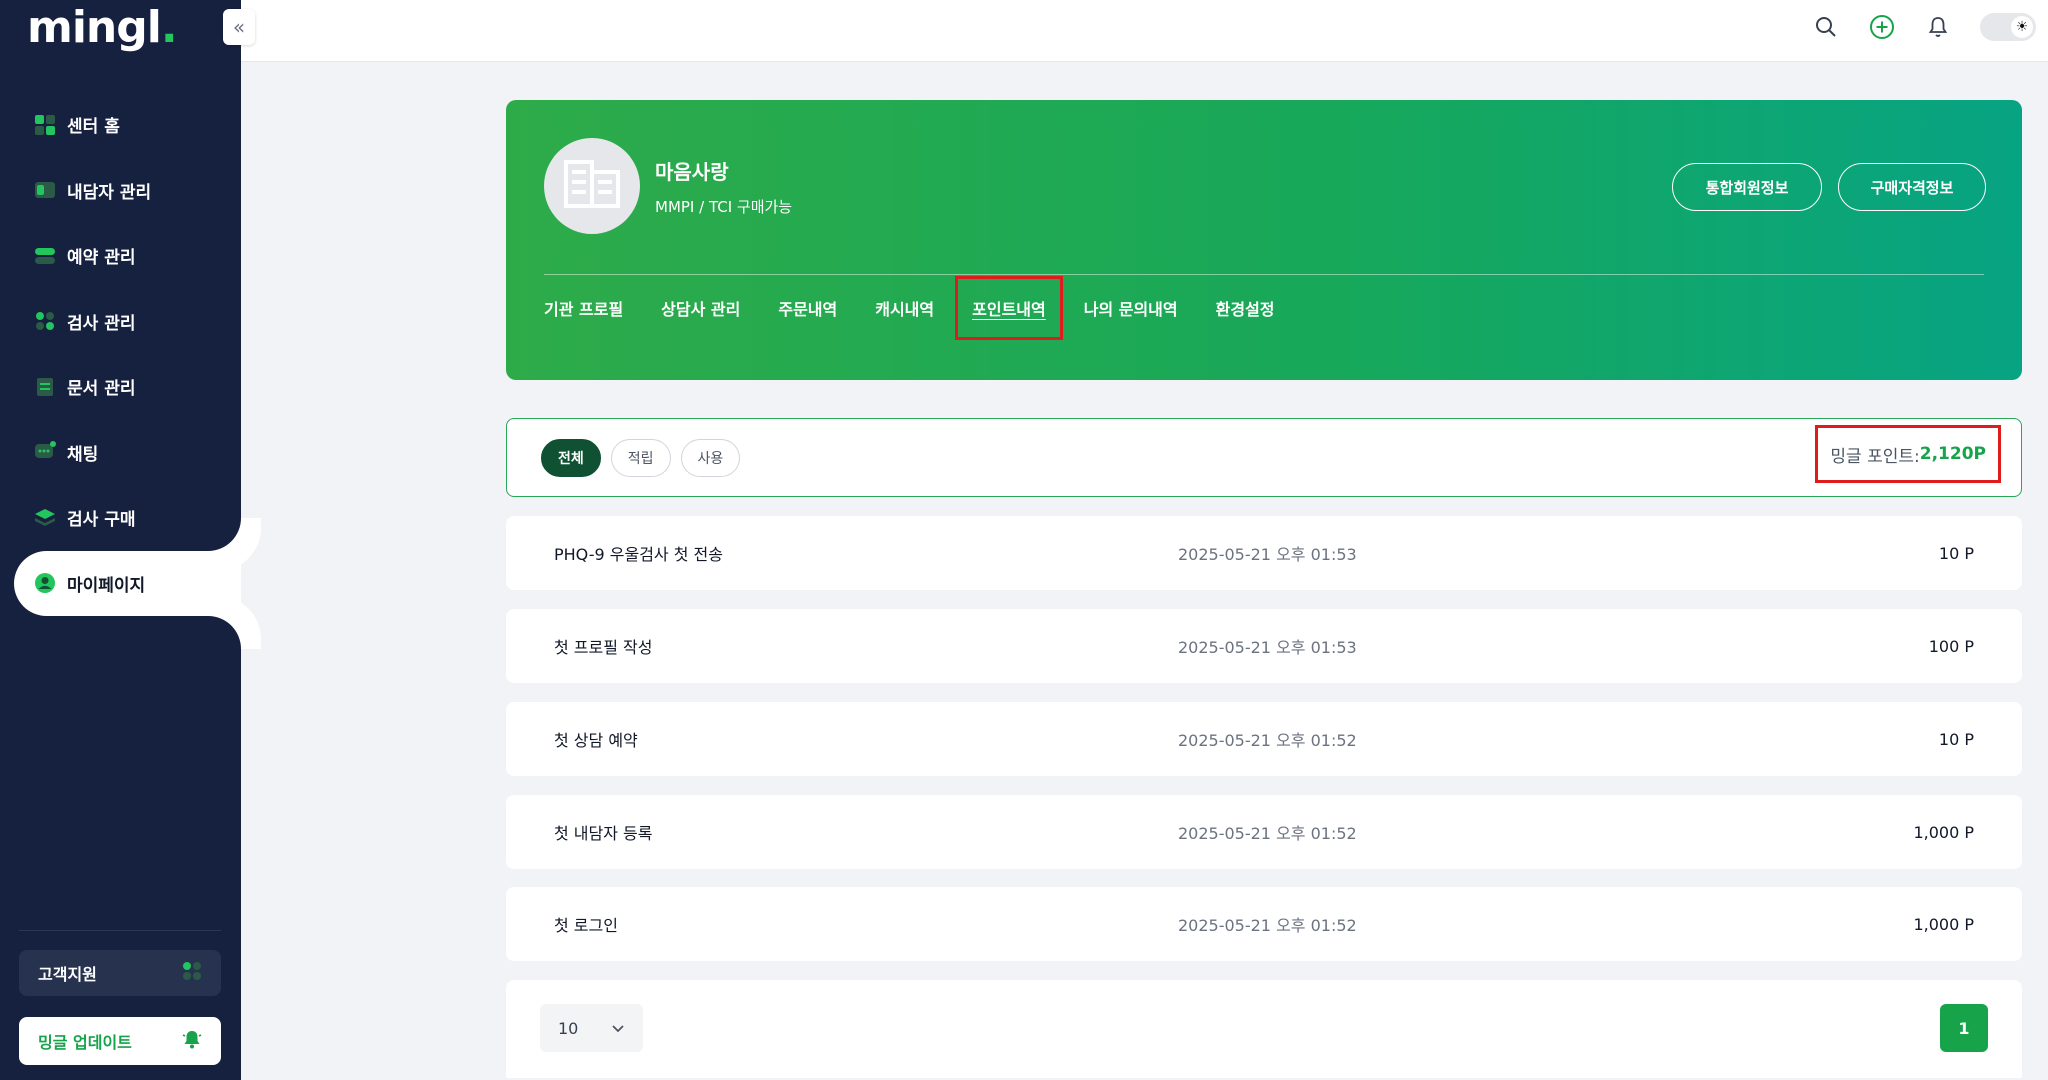  Describe the element at coordinates (45, 256) in the screenshot. I see `reservation-icon` at that location.